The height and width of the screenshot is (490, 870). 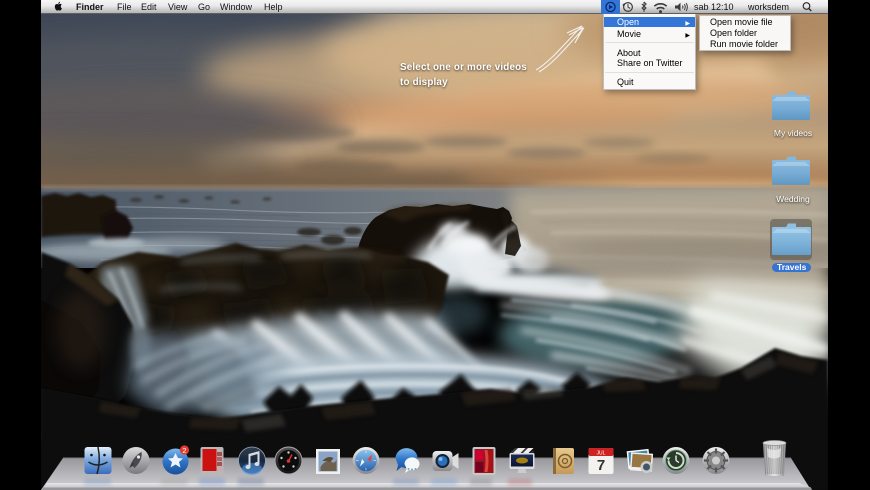 What do you see at coordinates (601, 454) in the screenshot?
I see `svg-text: JUL` at bounding box center [601, 454].